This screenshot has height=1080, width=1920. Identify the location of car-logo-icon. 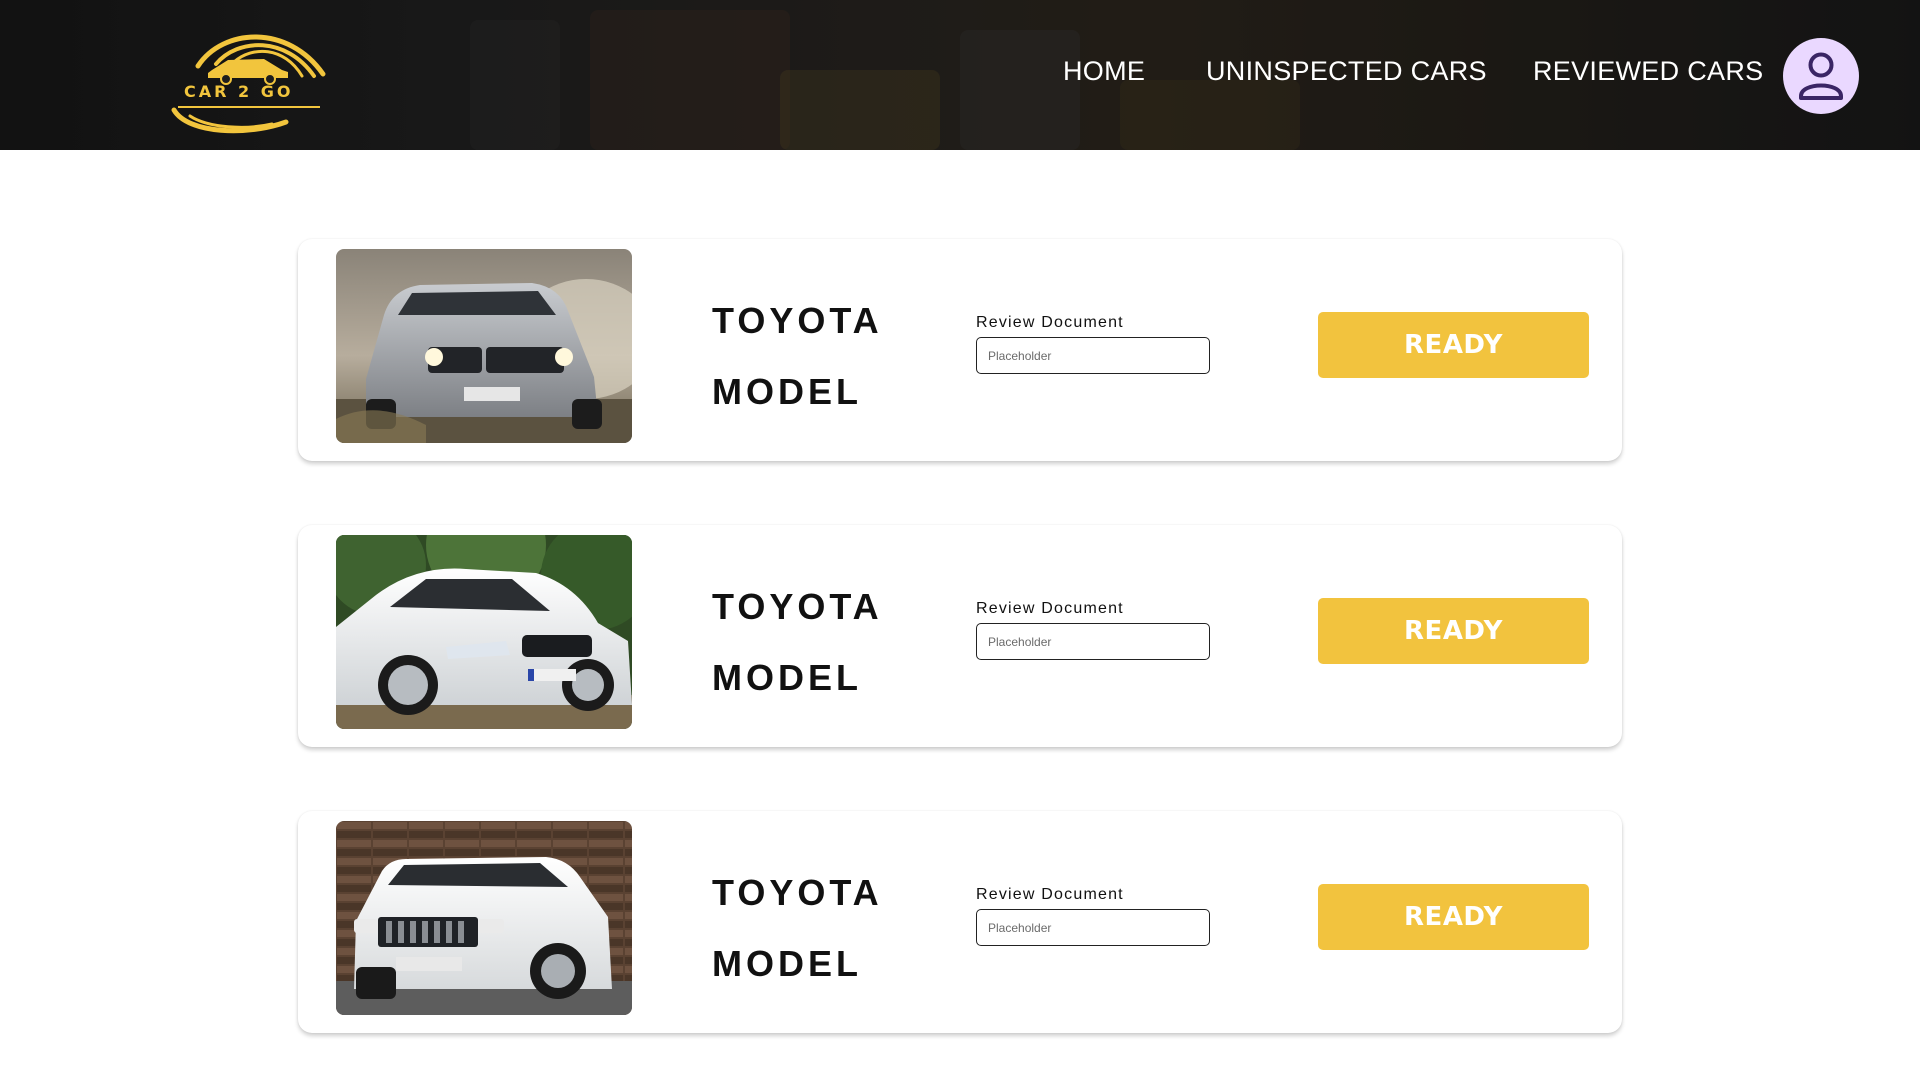
(248, 84).